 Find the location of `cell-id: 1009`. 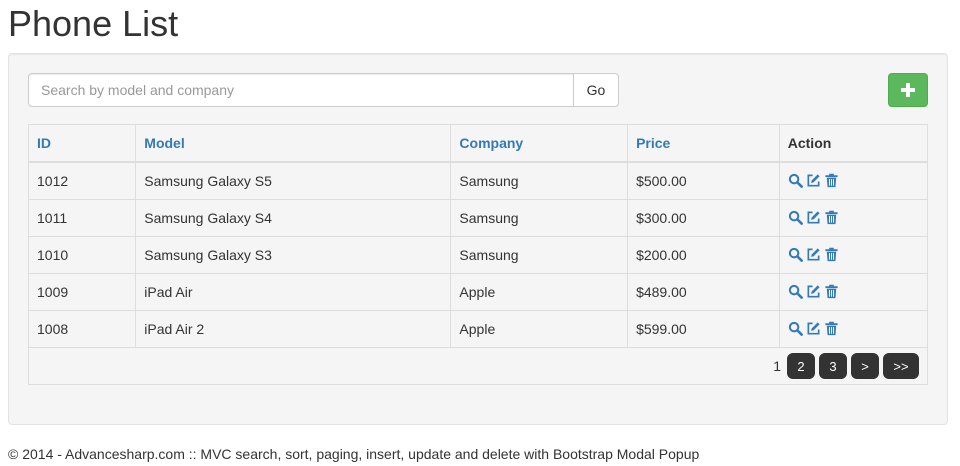

cell-id: 1009 is located at coordinates (83, 292).